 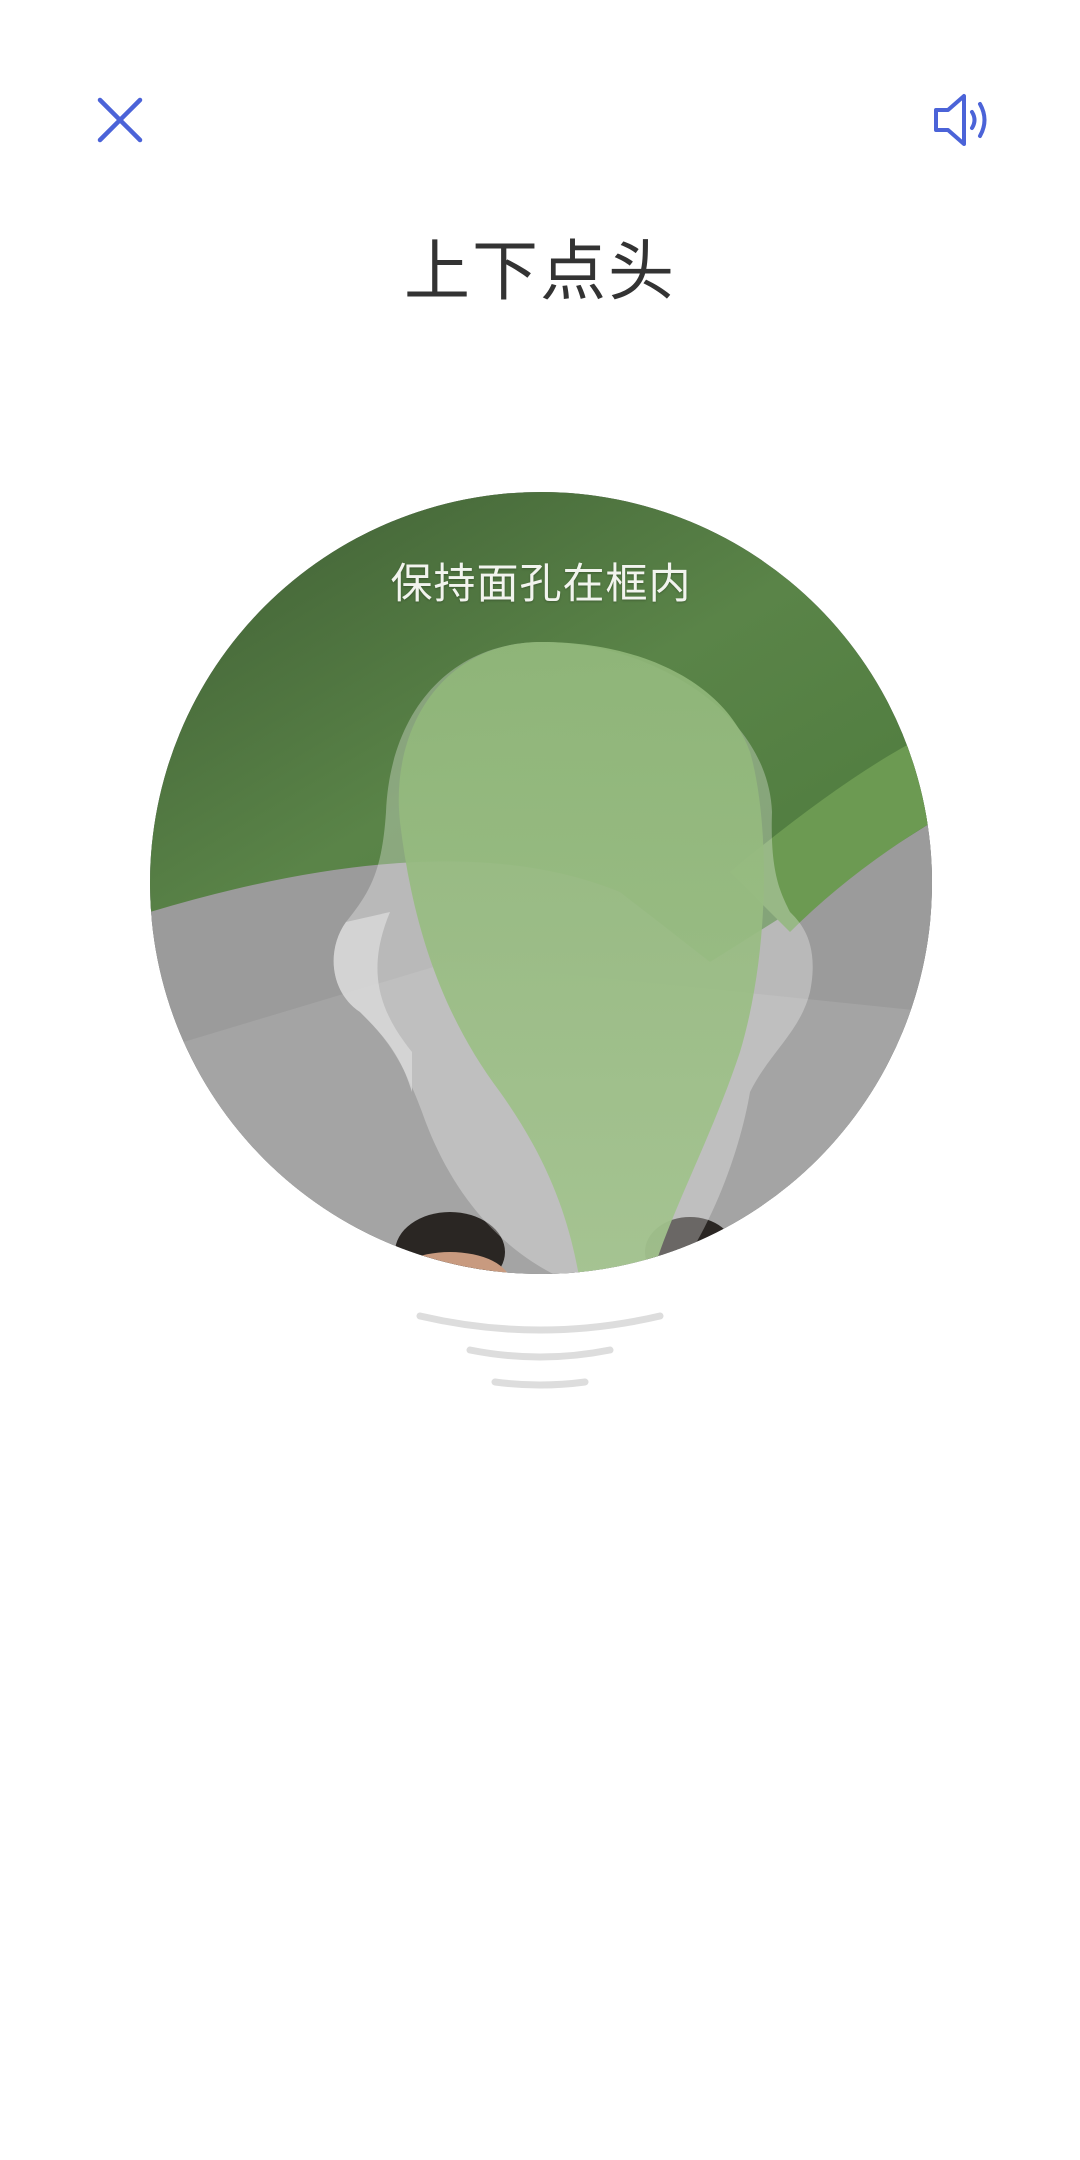 I want to click on speaker-icon, so click(x=960, y=120).